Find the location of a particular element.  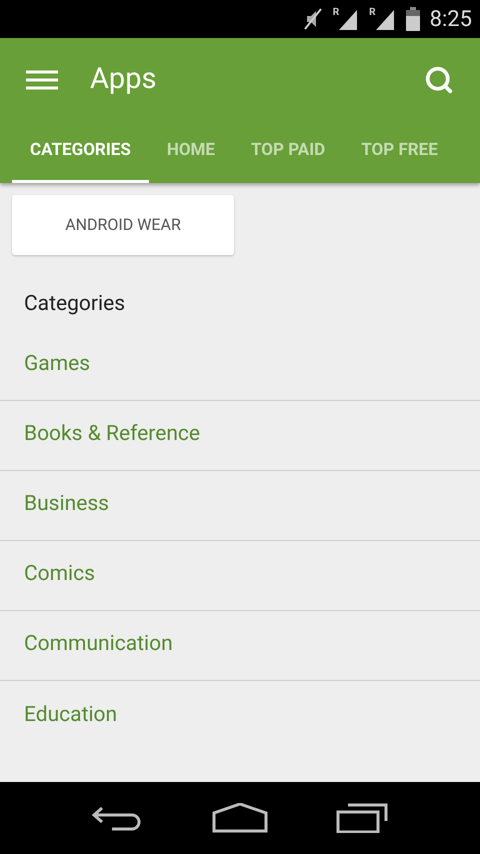

clock: 8:25 is located at coordinates (451, 20).